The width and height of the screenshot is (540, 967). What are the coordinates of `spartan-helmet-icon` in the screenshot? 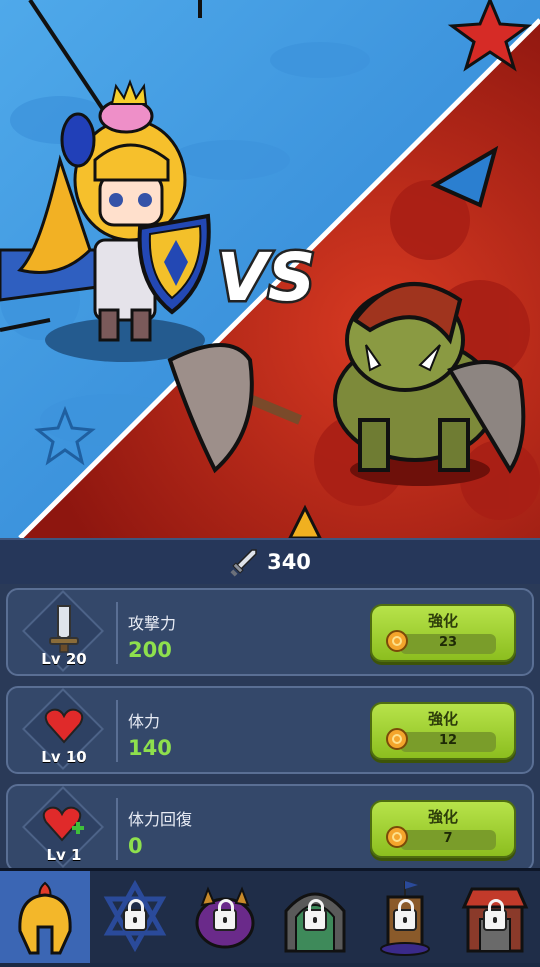 It's located at (45, 918).